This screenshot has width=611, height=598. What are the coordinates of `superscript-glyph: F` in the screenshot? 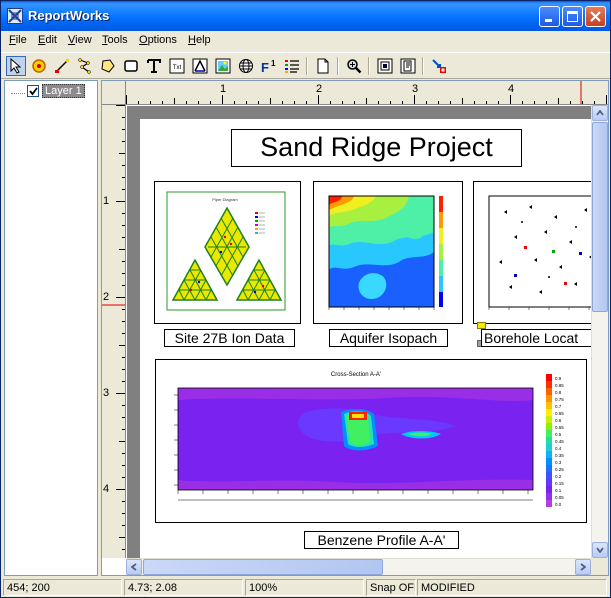 It's located at (265, 67).